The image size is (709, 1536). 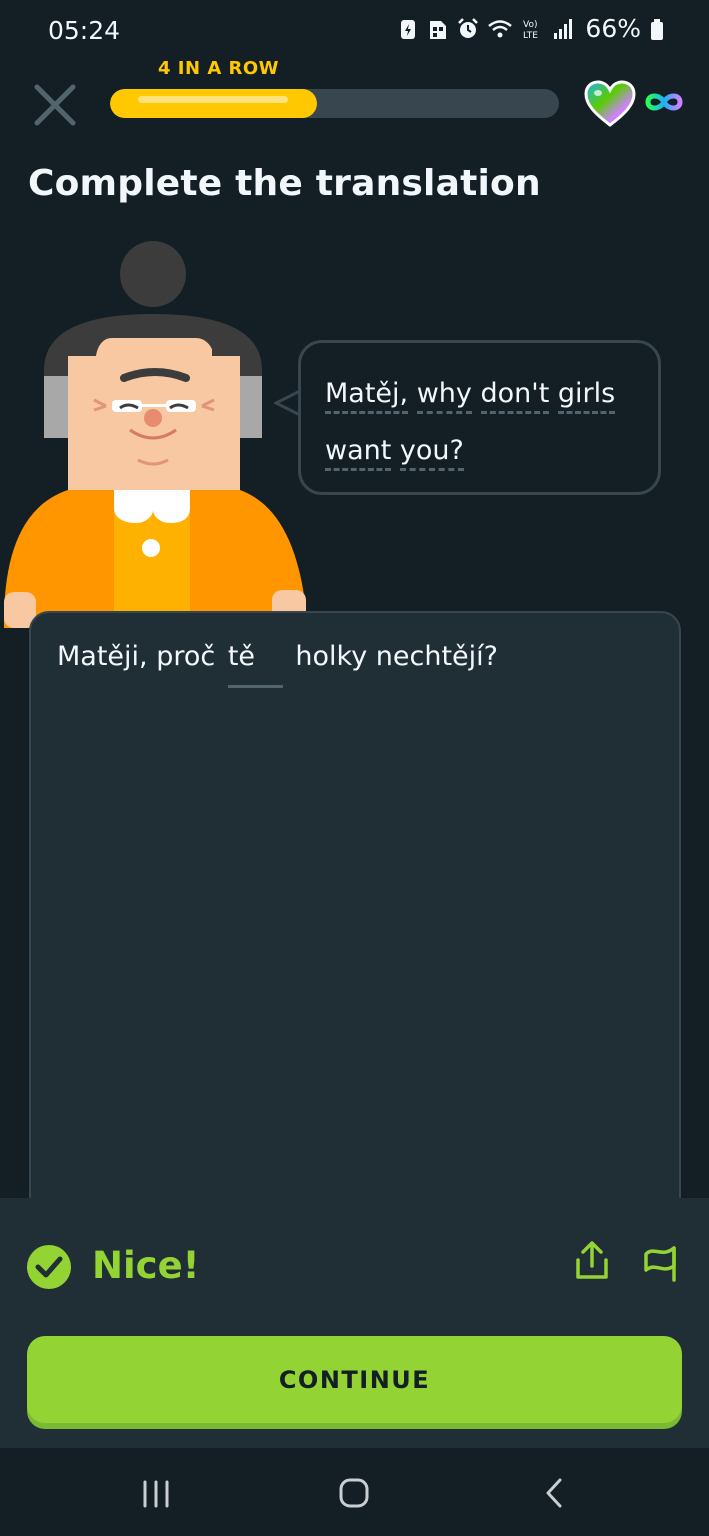 I want to click on alarm-icon, so click(x=468, y=27).